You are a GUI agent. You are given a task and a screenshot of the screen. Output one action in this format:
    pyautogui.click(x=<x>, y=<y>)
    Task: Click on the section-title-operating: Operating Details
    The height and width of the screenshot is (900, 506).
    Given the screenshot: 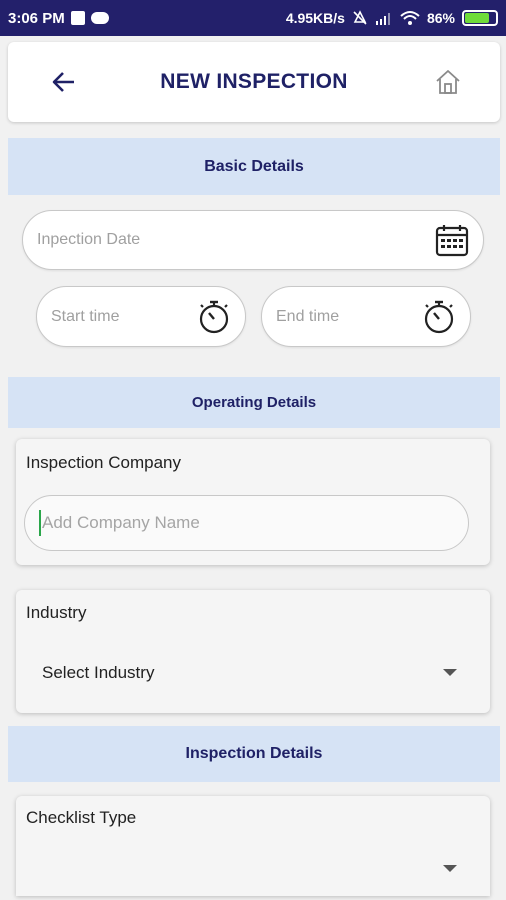 What is the action you would take?
    pyautogui.click(x=254, y=402)
    